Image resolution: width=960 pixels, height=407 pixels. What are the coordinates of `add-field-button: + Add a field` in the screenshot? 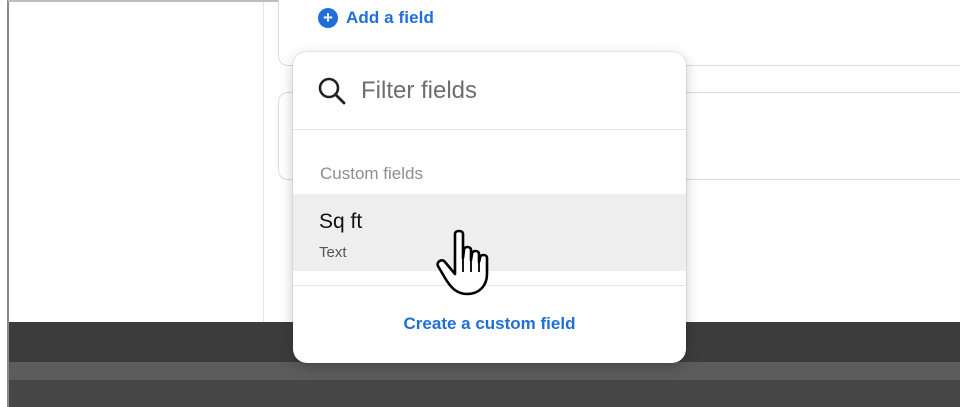 It's located at (376, 18).